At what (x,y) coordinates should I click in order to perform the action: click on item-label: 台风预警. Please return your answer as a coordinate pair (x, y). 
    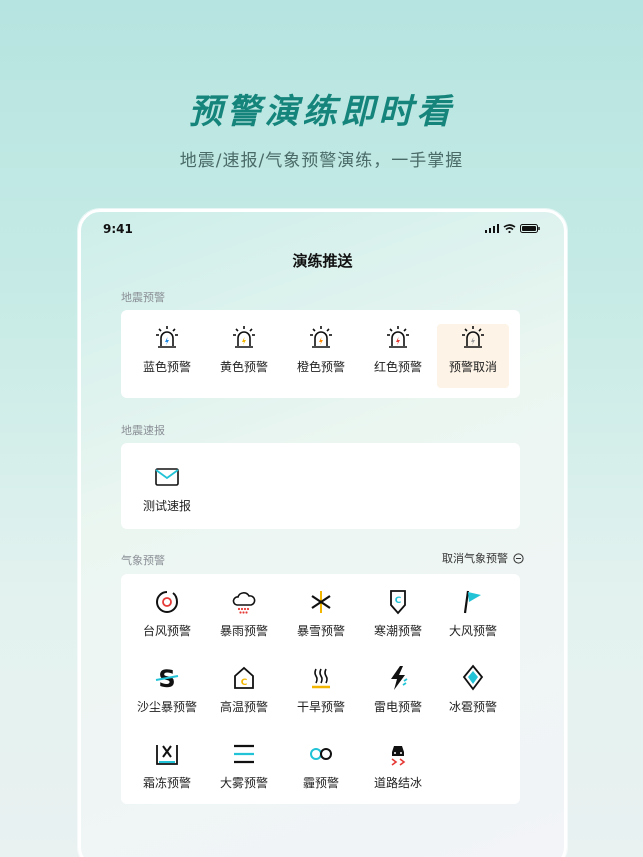
    Looking at the image, I should click on (166, 631).